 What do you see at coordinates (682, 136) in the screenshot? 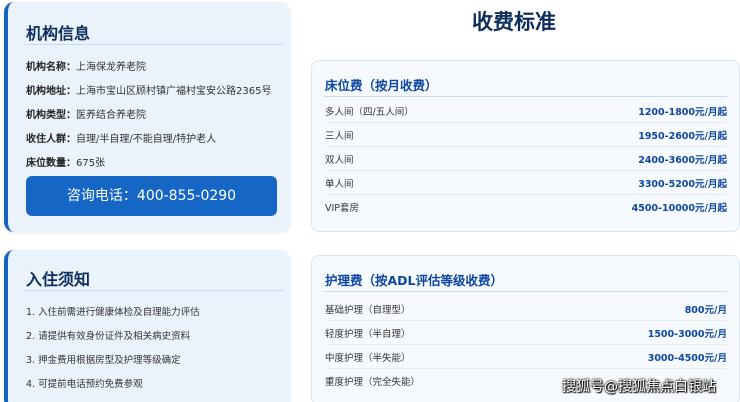
I see `room-price: 1950-2600元/月起` at bounding box center [682, 136].